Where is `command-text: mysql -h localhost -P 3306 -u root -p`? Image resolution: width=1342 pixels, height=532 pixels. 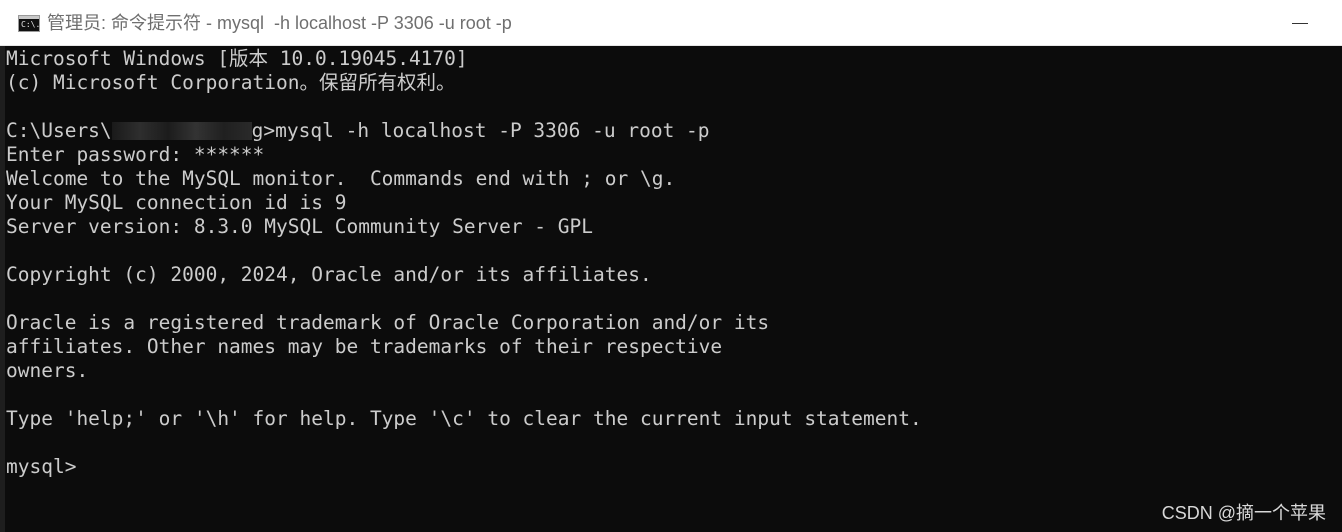 command-text: mysql -h localhost -P 3306 -u root -p is located at coordinates (492, 130).